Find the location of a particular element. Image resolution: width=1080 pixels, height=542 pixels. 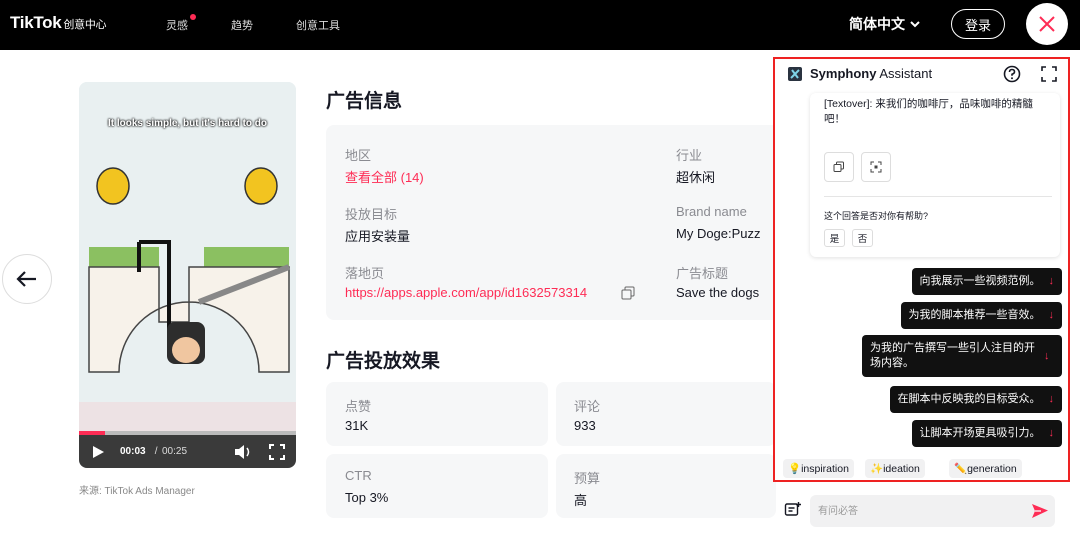

objective-value: 应用安装量 is located at coordinates (378, 236).